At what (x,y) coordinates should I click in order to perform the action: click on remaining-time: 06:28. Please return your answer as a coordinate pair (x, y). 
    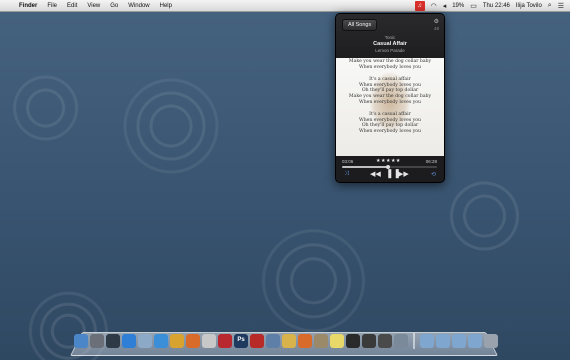
    Looking at the image, I should click on (431, 161).